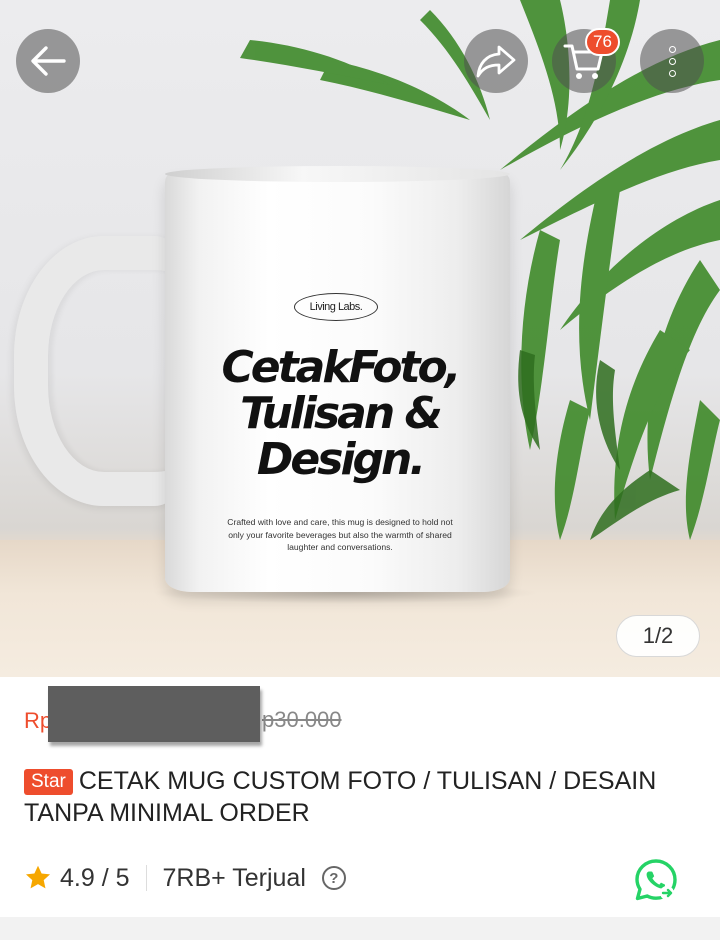  Describe the element at coordinates (333, 878) in the screenshot. I see `question-icon: ?` at that location.